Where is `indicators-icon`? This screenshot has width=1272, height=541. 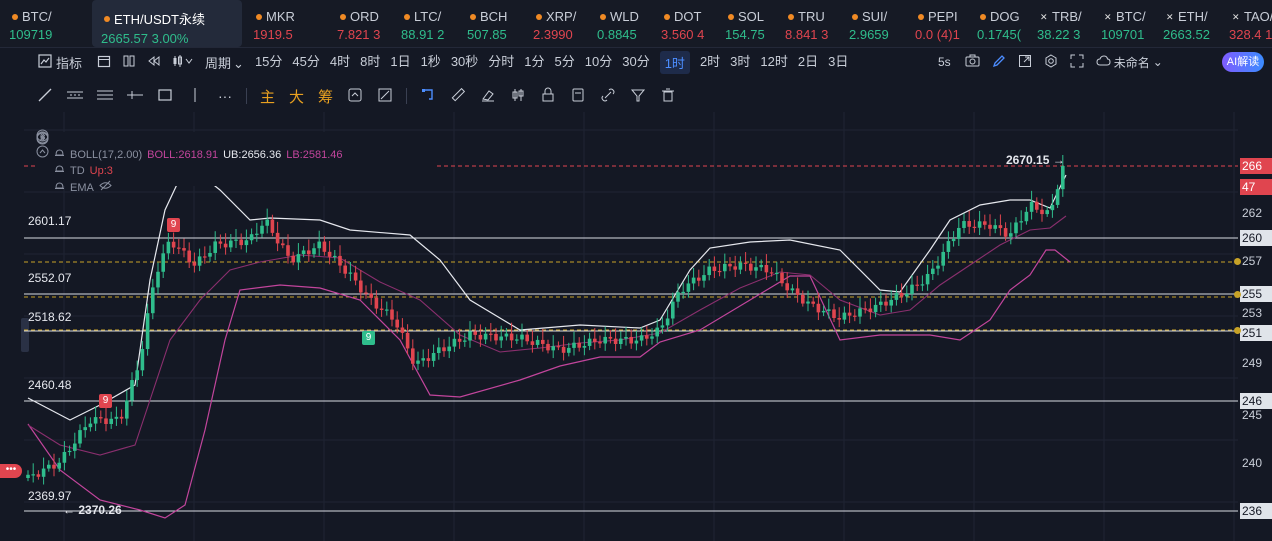
indicators-icon is located at coordinates (45, 63).